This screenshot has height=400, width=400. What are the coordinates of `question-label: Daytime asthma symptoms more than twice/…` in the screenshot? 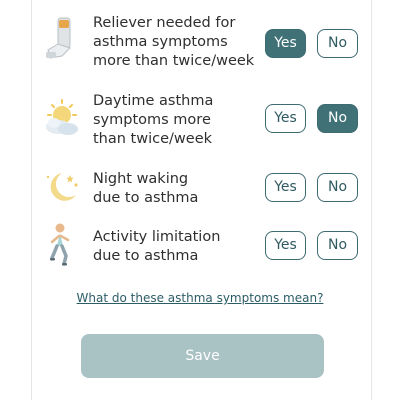 It's located at (178, 120).